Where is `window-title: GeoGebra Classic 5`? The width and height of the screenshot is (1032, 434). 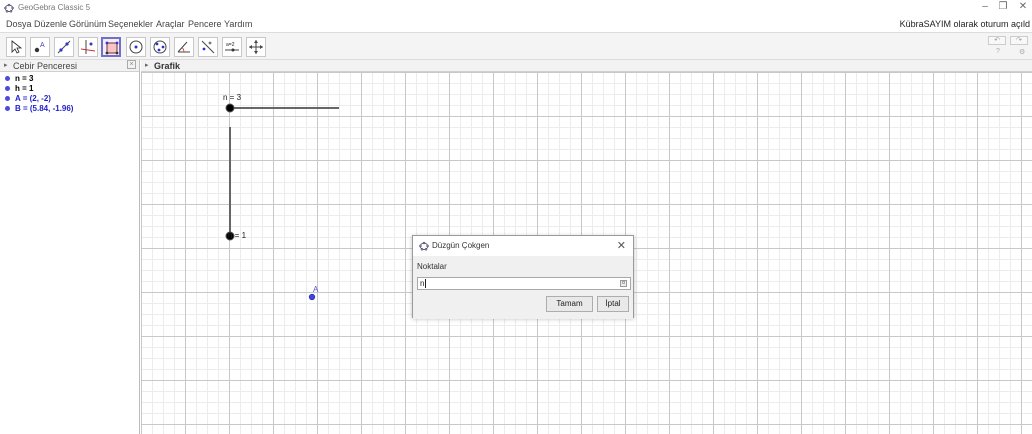
window-title: GeoGebra Classic 5 is located at coordinates (54, 7).